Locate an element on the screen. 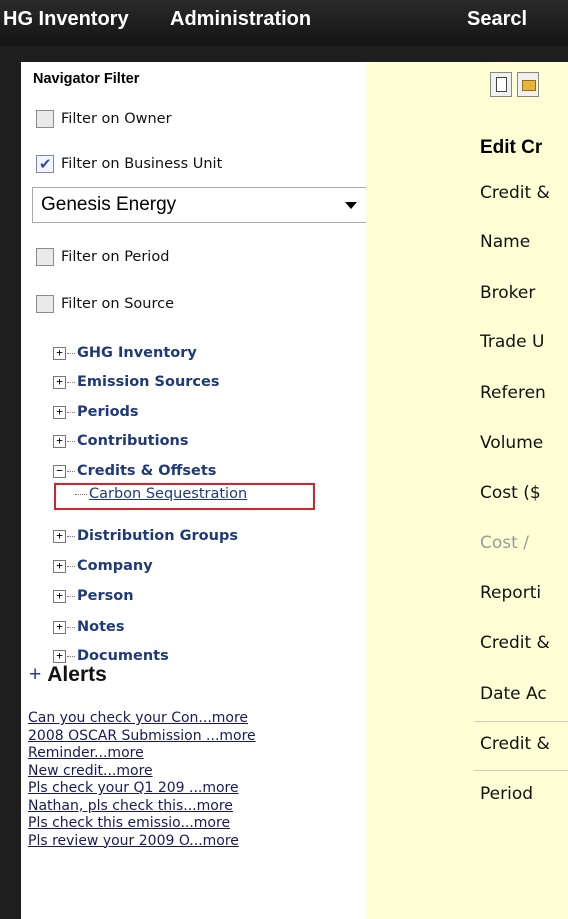  edit-form-title: Edit Cr is located at coordinates (511, 147).